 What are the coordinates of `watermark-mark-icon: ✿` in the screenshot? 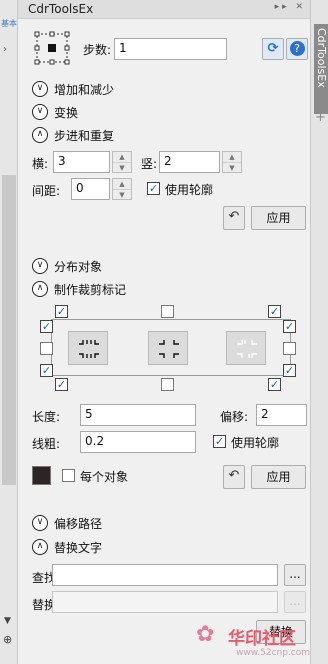 It's located at (205, 634).